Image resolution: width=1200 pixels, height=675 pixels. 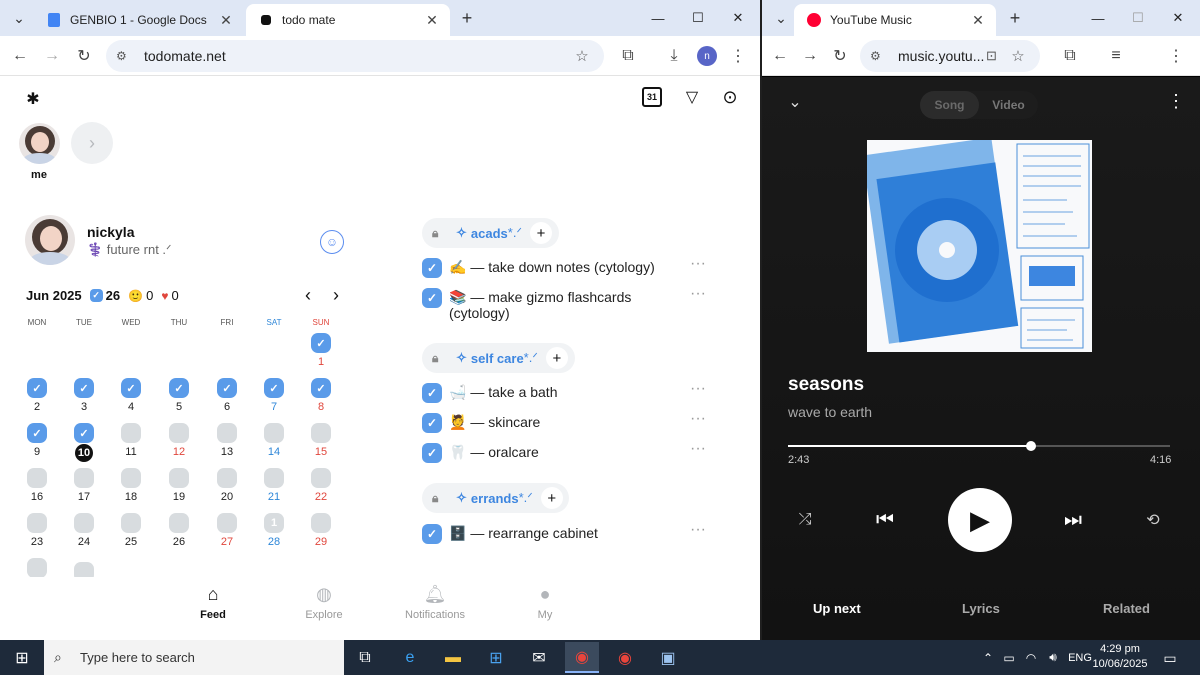 What do you see at coordinates (92, 143) in the screenshot?
I see `next-friends-button: ›` at bounding box center [92, 143].